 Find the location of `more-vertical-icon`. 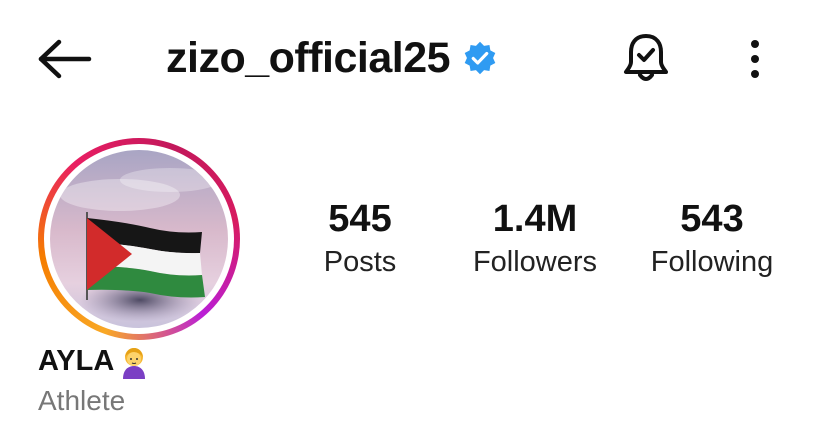

more-vertical-icon is located at coordinates (755, 59).